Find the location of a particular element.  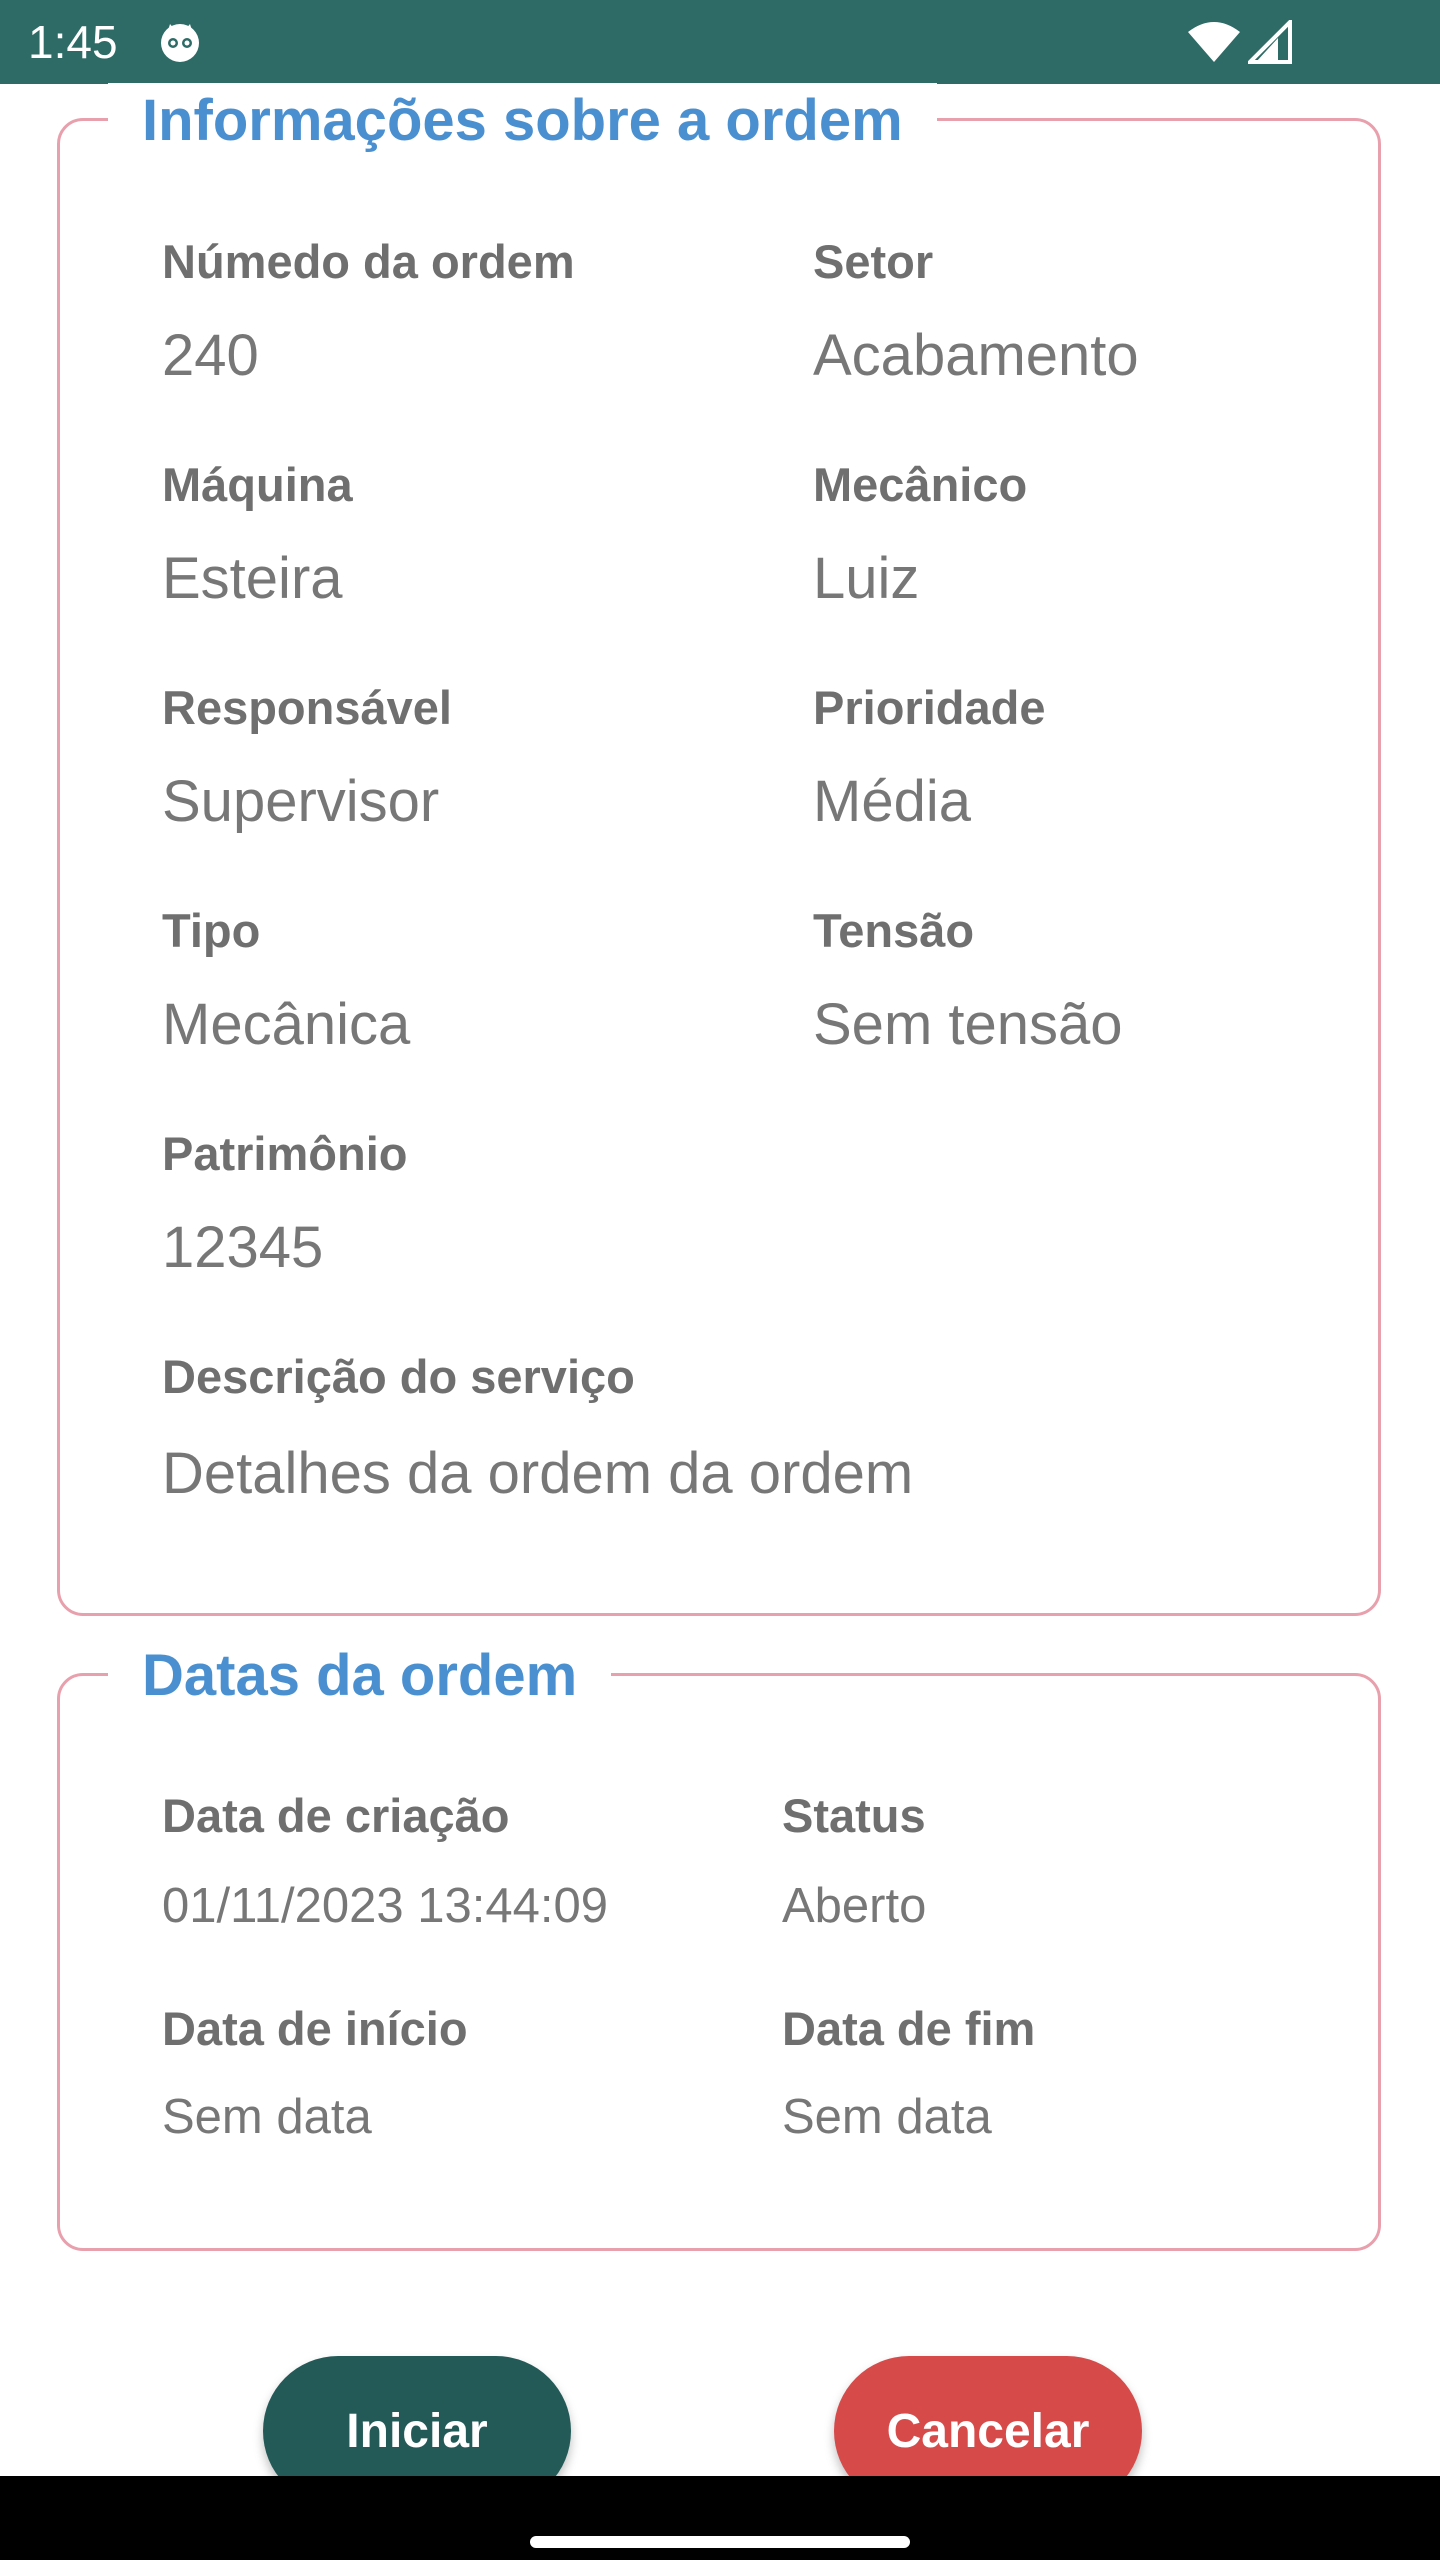

priority-label: Prioridade is located at coordinates (929, 707).